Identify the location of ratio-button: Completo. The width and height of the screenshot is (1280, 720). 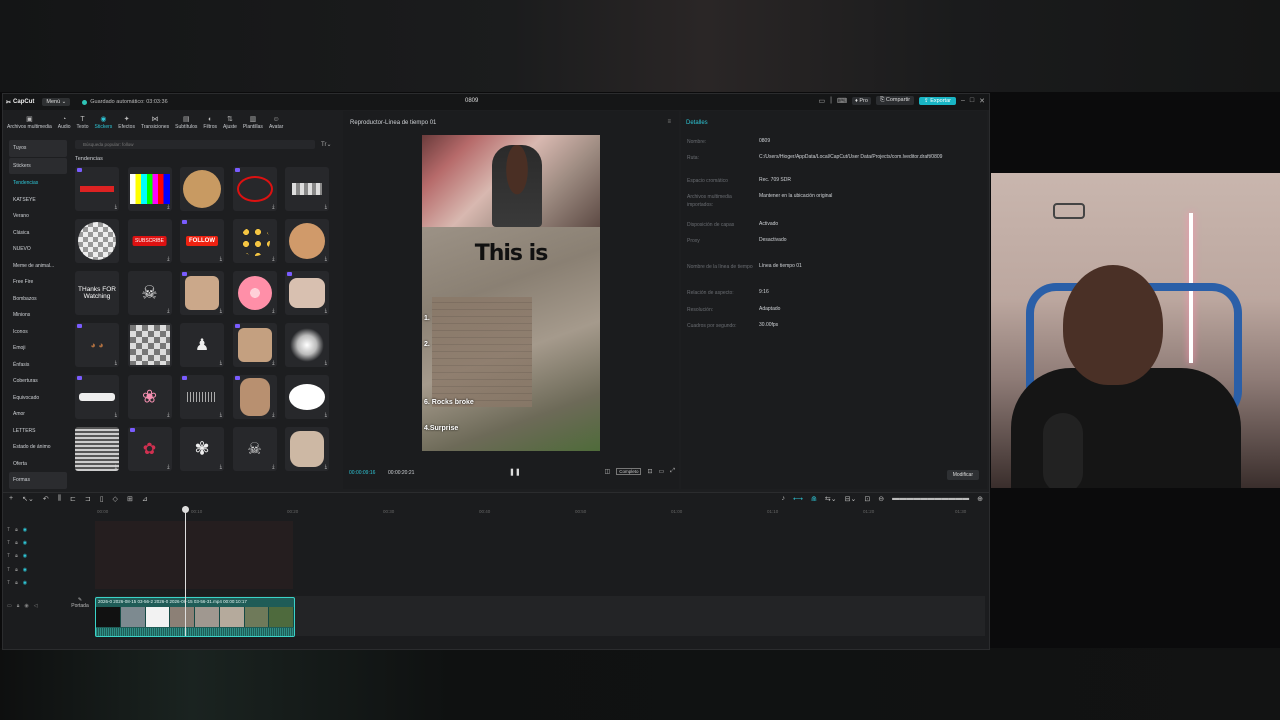
(629, 471).